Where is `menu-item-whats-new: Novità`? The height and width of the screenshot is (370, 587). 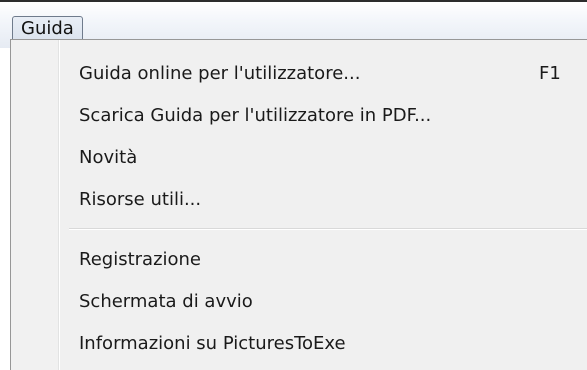
menu-item-whats-new: Novità is located at coordinates (319, 158).